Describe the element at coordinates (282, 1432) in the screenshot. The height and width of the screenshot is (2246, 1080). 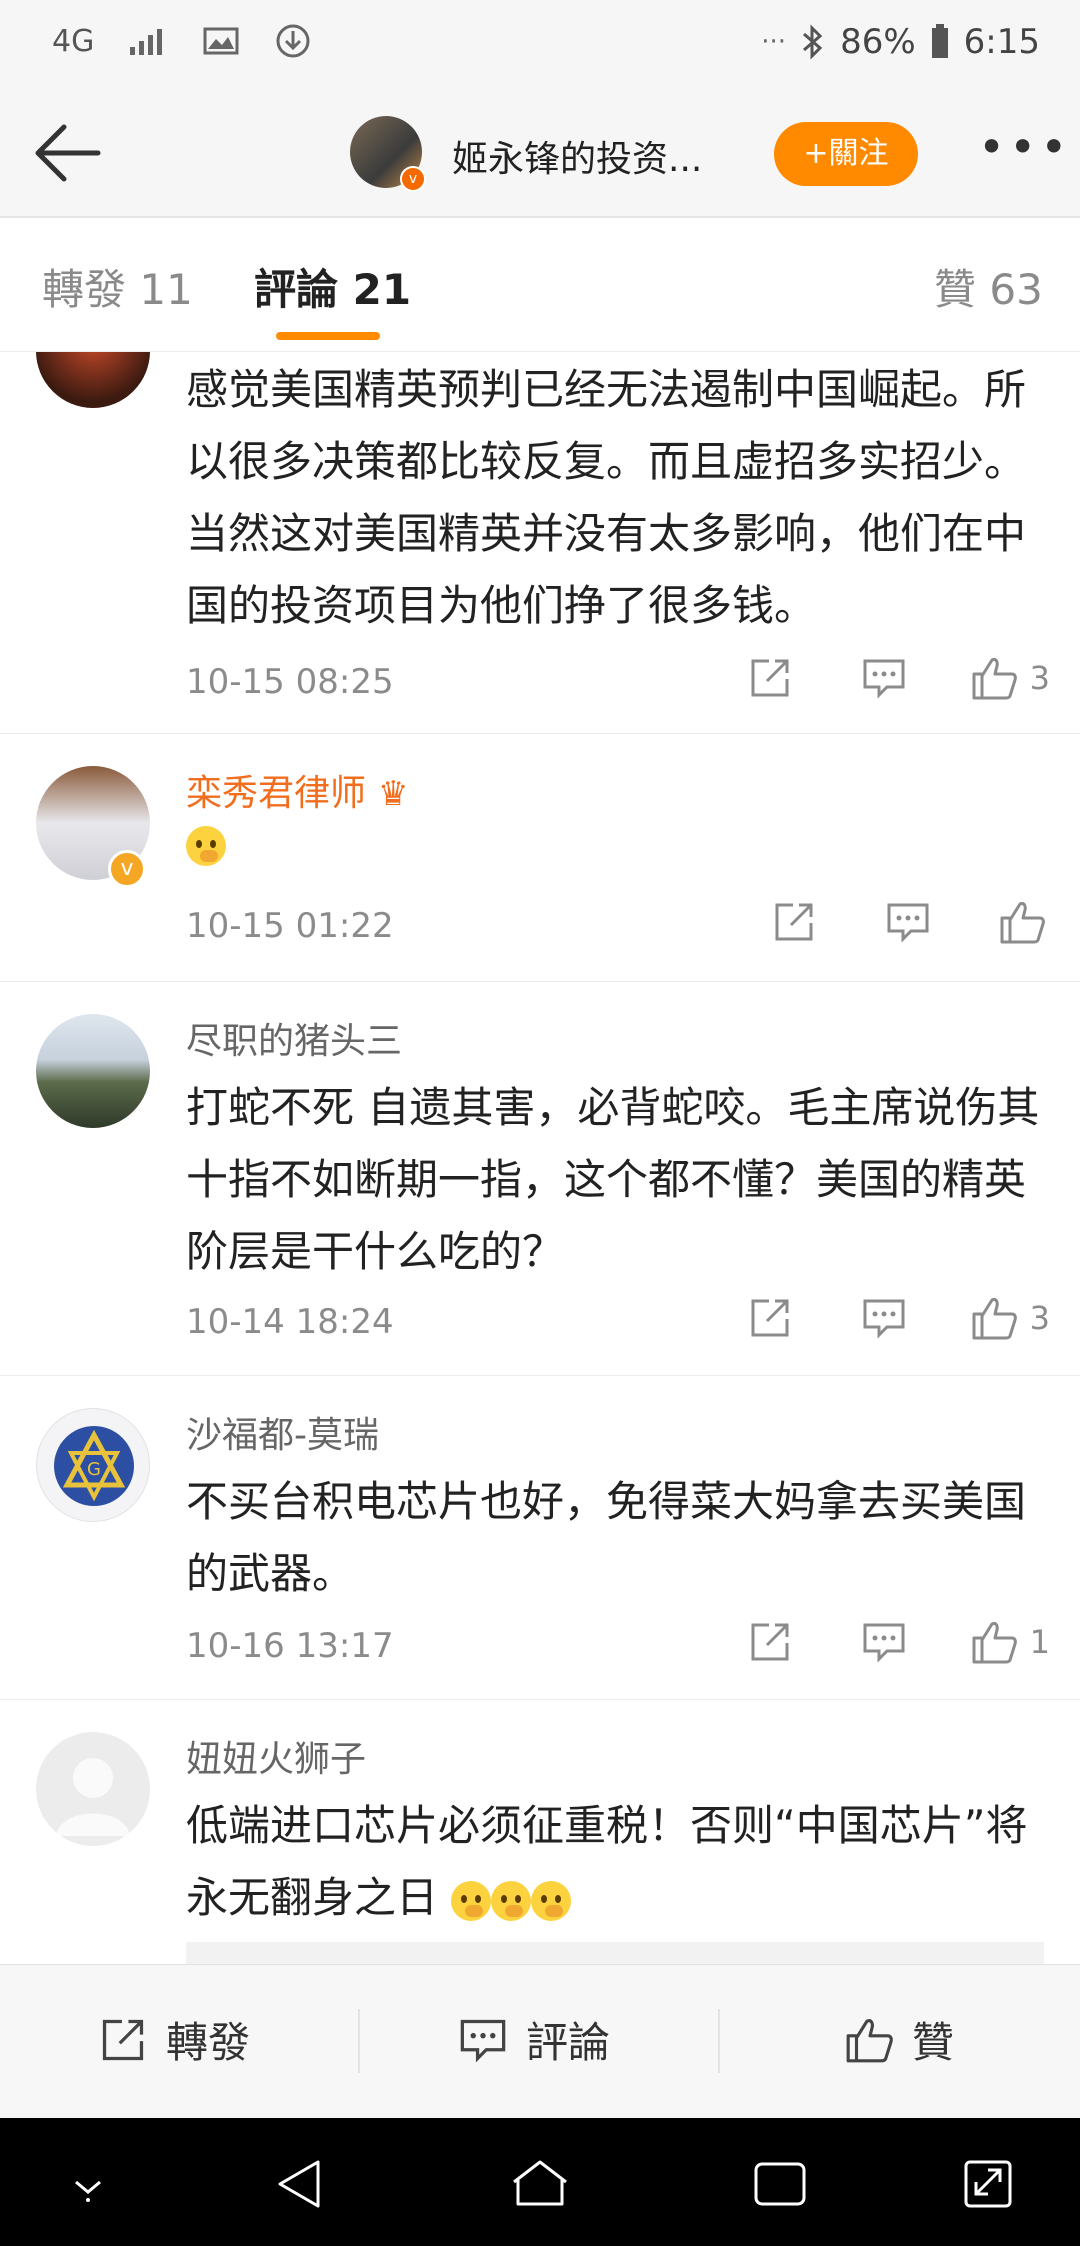
I see `commenter-name: 沙福都-莫瑞` at that location.